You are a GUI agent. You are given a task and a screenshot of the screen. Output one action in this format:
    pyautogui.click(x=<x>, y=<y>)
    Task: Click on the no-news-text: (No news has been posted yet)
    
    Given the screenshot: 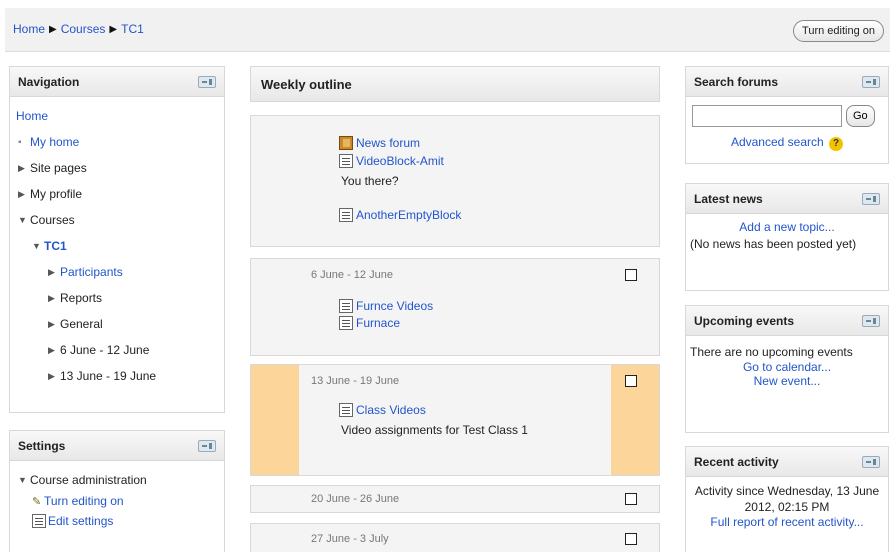 What is the action you would take?
    pyautogui.click(x=773, y=244)
    